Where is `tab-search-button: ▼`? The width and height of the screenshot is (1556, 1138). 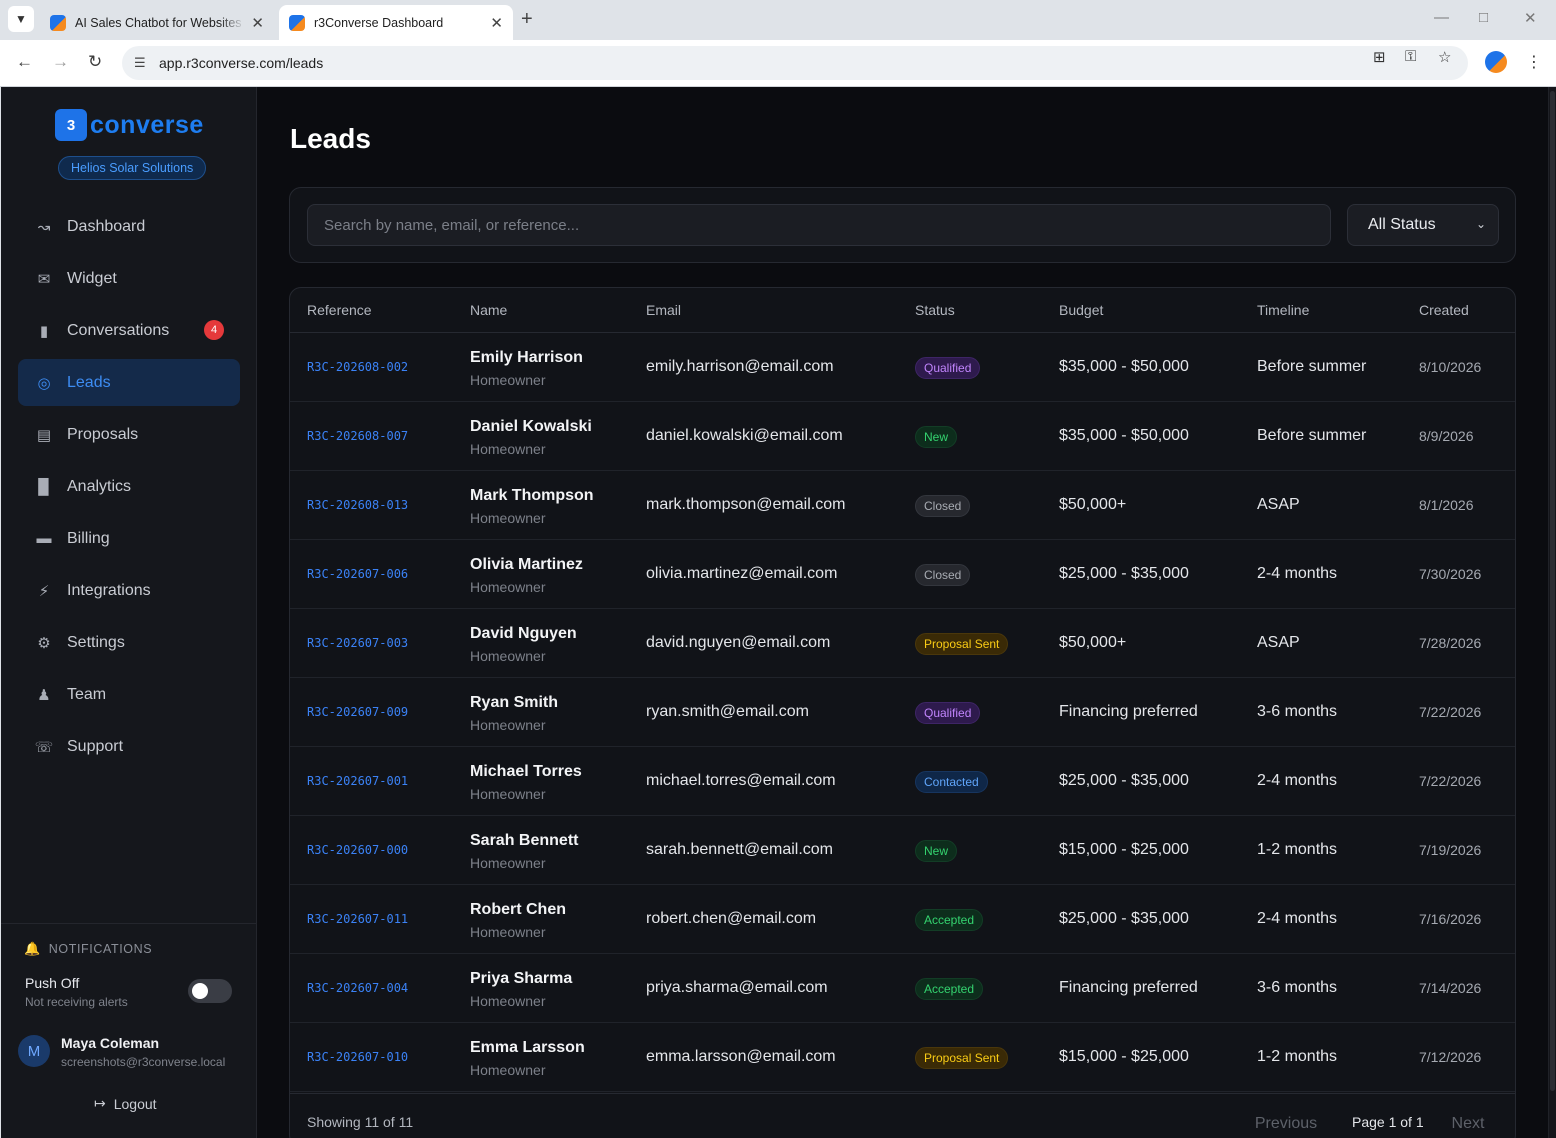
tab-search-button: ▼ is located at coordinates (21, 19).